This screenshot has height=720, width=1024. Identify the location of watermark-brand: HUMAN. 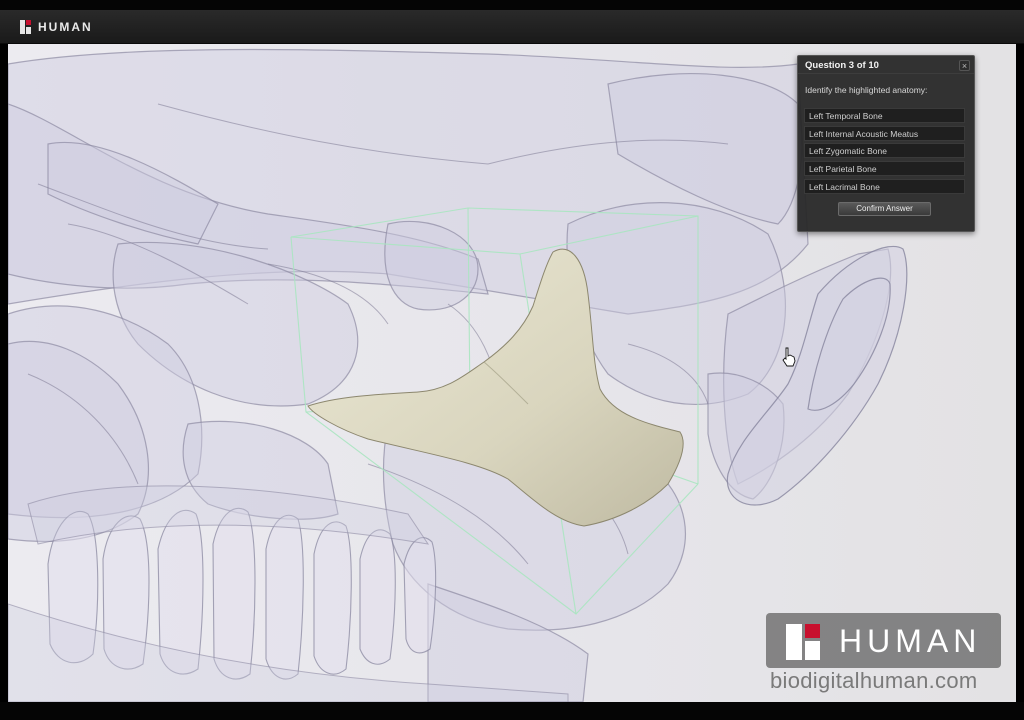
(910, 641).